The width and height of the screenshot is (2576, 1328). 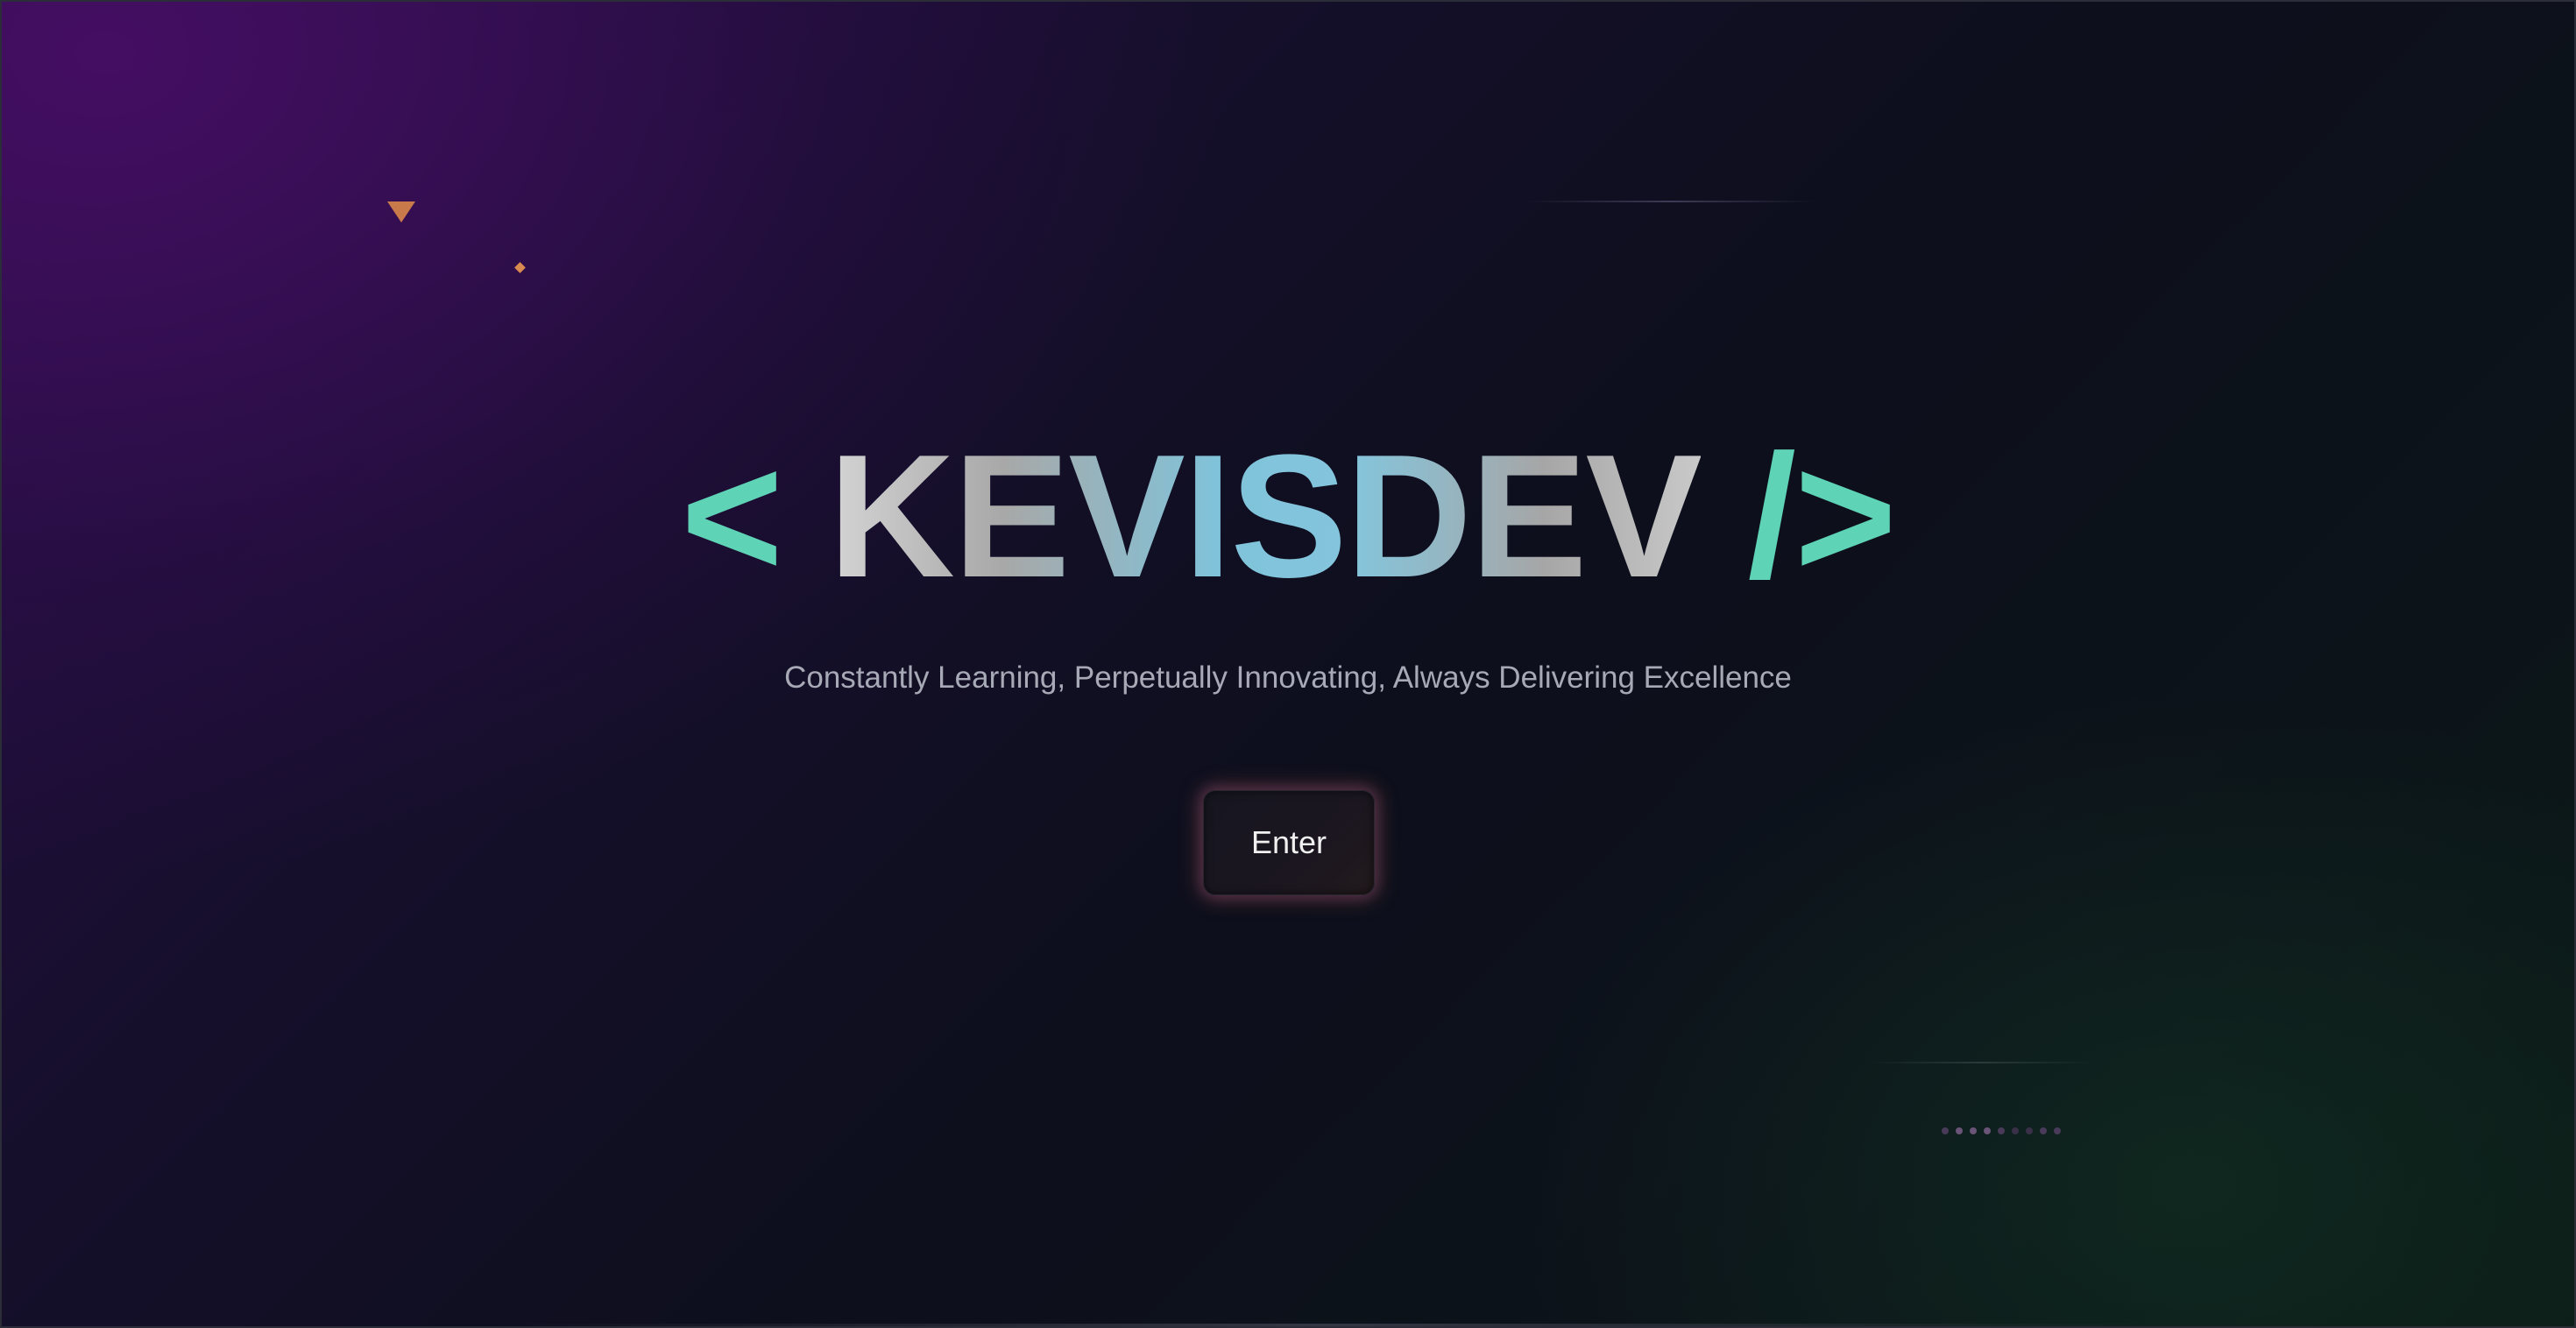 I want to click on logo-close-bracket: />, so click(x=1798, y=516).